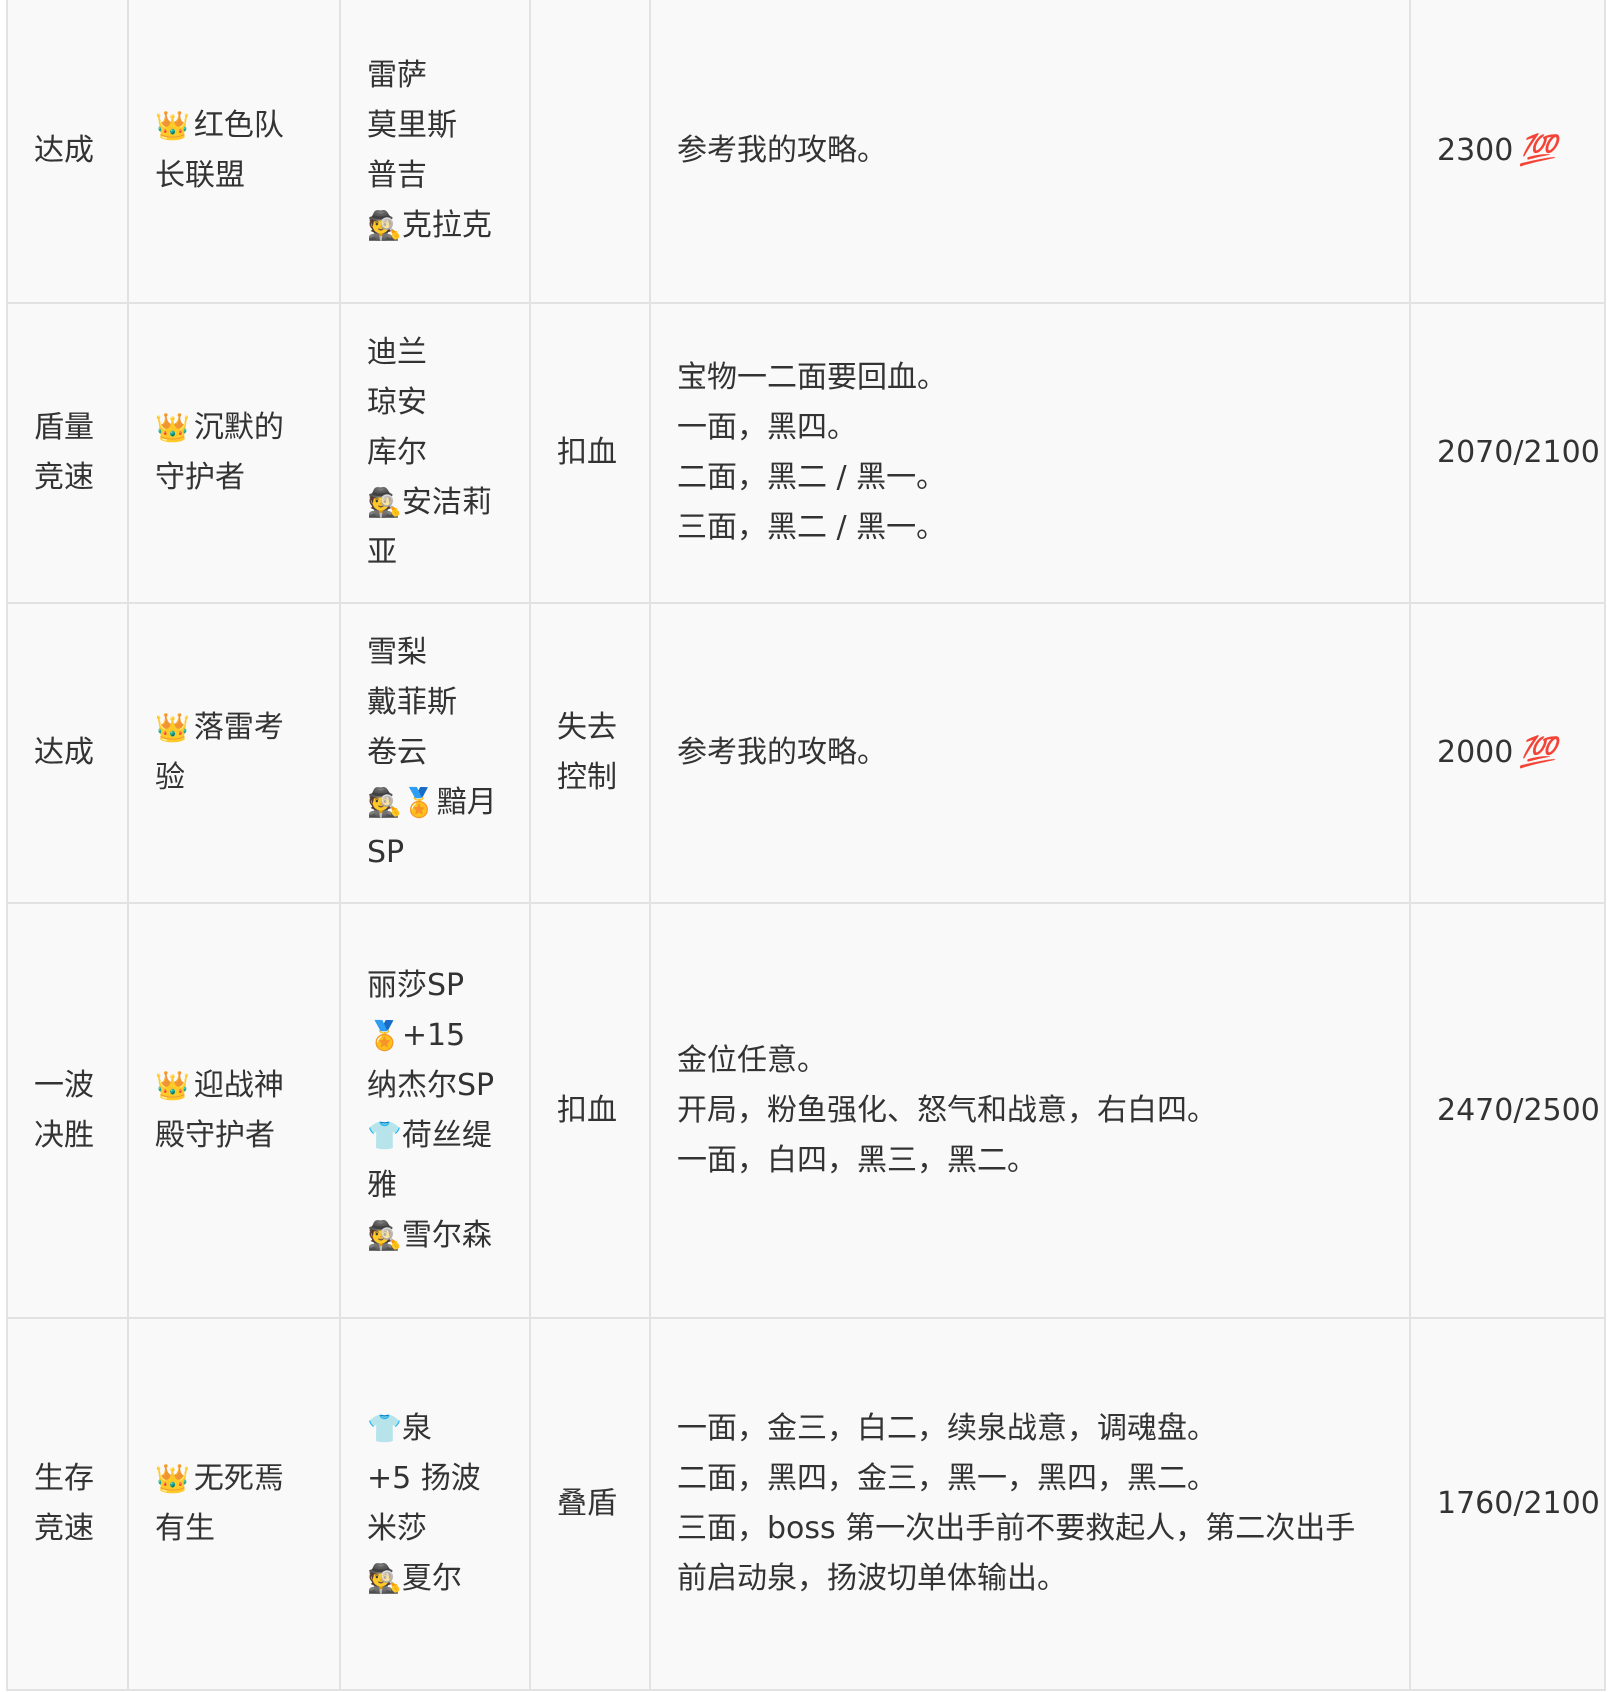 Image resolution: width=1610 pixels, height=1692 pixels. Describe the element at coordinates (64, 1503) in the screenshot. I see `result-text: 生存竞速` at that location.